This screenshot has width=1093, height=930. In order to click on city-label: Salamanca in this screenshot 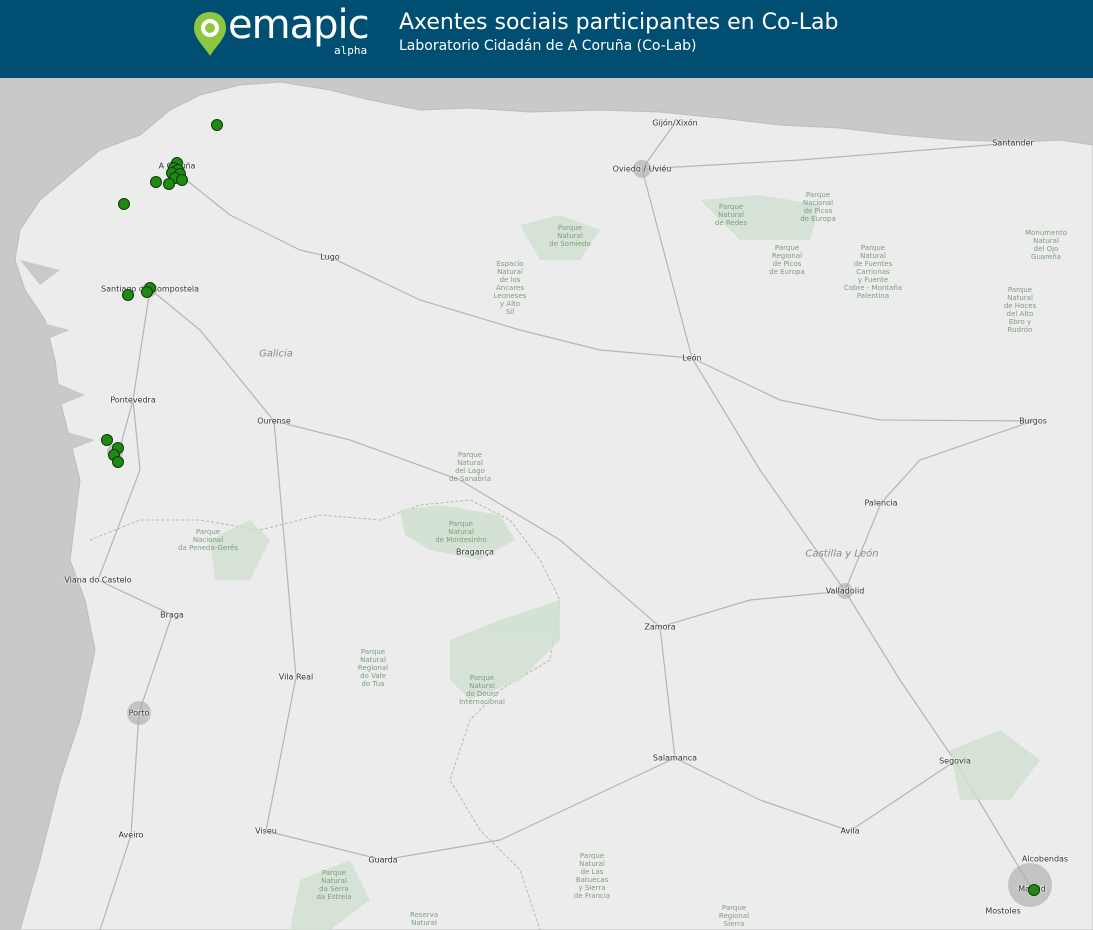, I will do `click(675, 758)`.